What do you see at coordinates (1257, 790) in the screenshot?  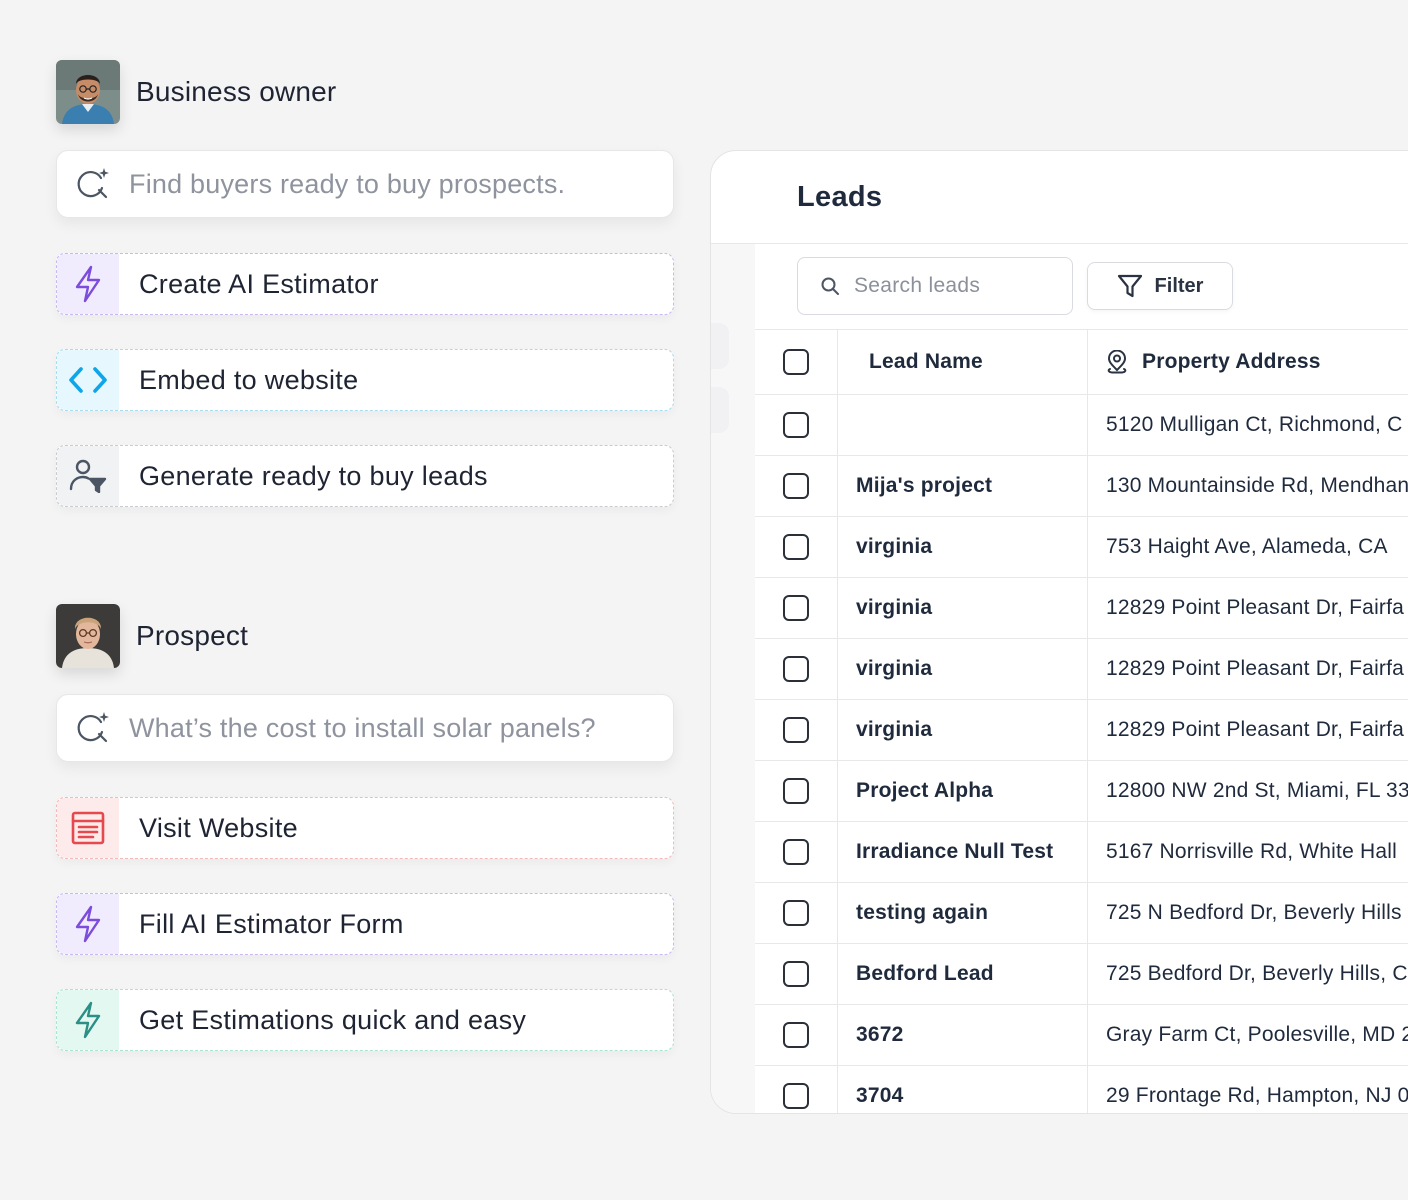 I see `property-address-cell: 12800 NW 2nd St, Miami, FL 33` at bounding box center [1257, 790].